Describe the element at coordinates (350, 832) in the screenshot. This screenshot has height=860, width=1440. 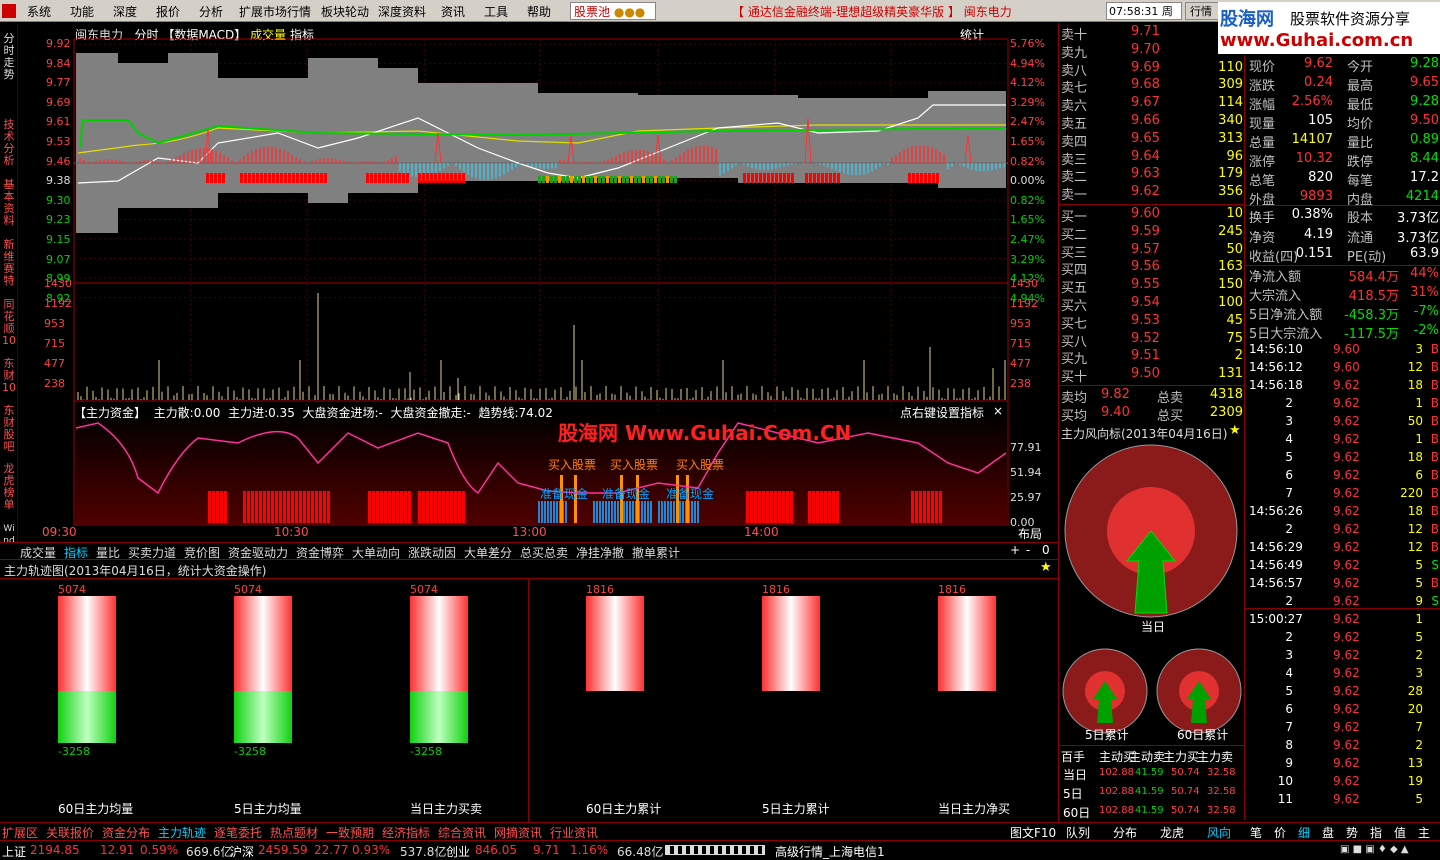
I see `ext-tab: 一致预期` at that location.